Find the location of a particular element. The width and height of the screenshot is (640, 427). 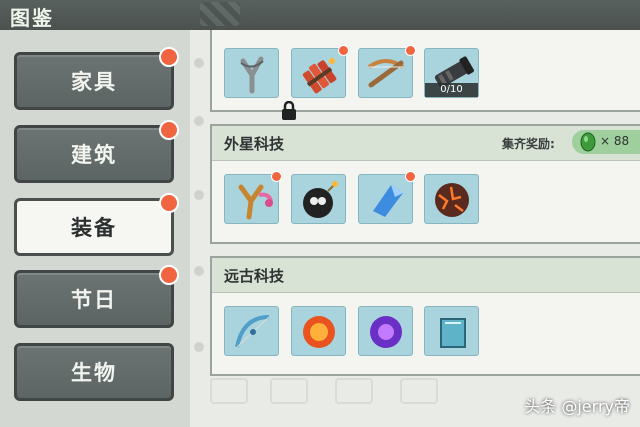

green-gem-icon is located at coordinates (588, 142).